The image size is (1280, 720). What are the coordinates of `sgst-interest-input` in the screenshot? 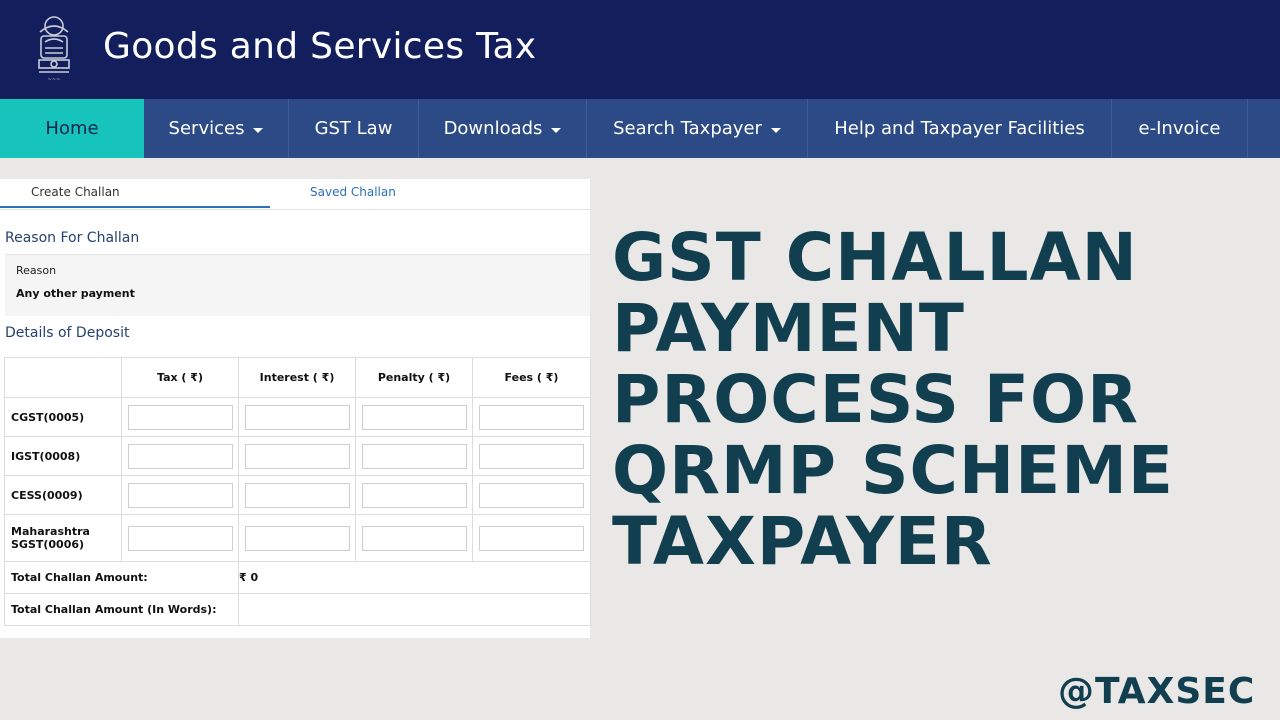 It's located at (297, 538).